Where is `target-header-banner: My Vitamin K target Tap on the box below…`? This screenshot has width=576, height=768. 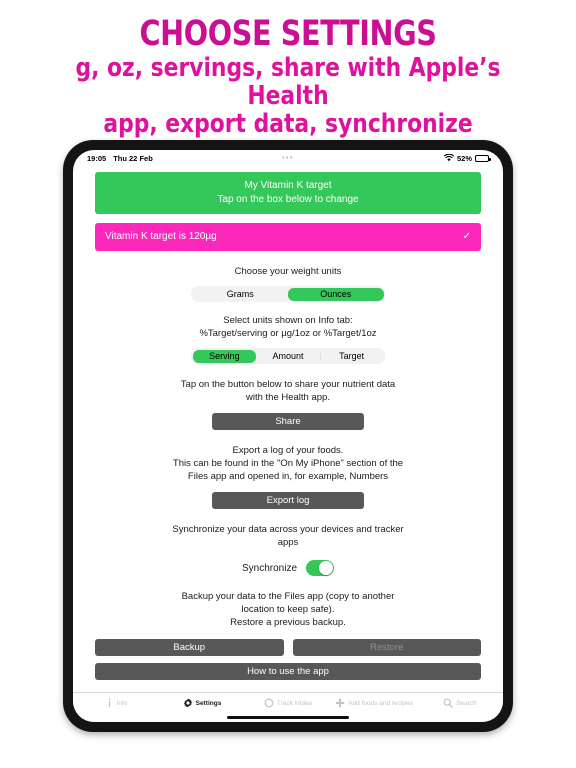 target-header-banner: My Vitamin K target Tap on the box below… is located at coordinates (288, 193).